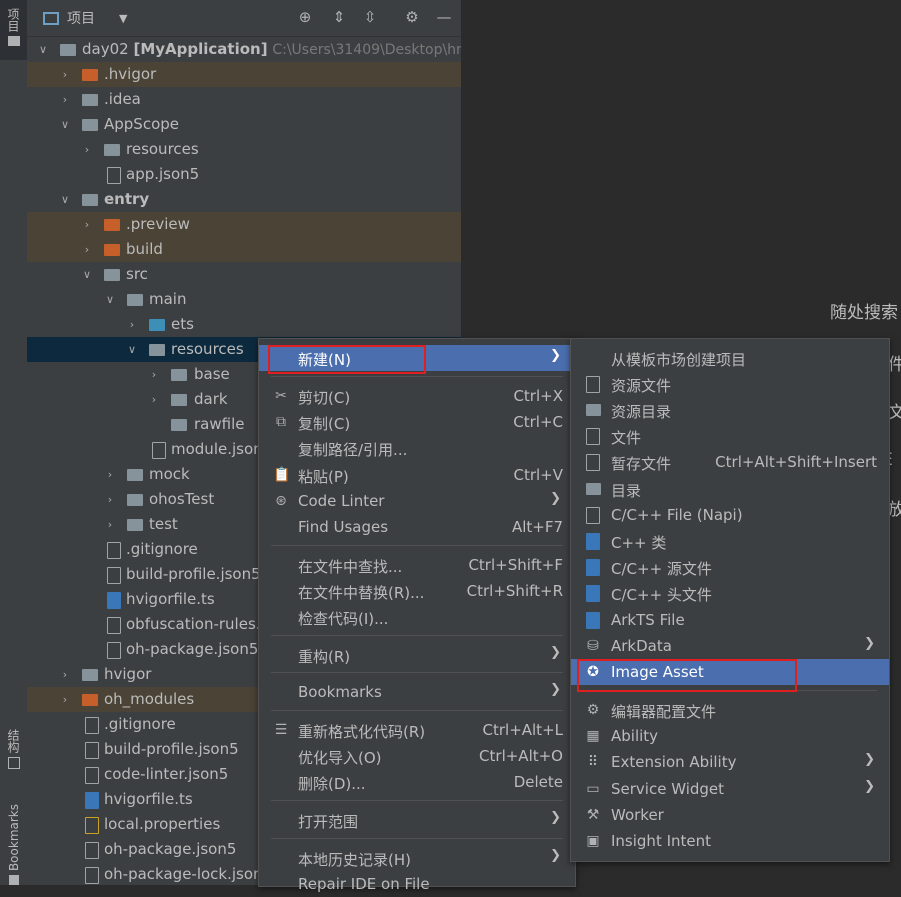  I want to click on menu-item-refactor: 重构(R) ❯, so click(417, 655).